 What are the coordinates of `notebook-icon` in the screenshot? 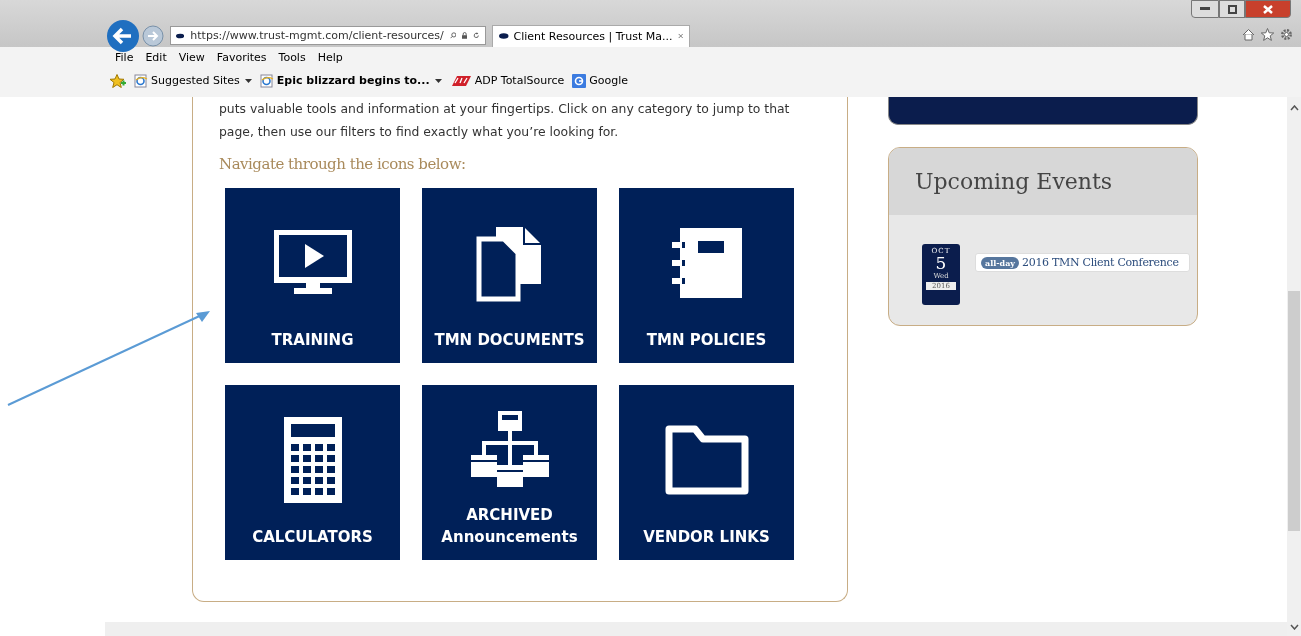 It's located at (706, 262).